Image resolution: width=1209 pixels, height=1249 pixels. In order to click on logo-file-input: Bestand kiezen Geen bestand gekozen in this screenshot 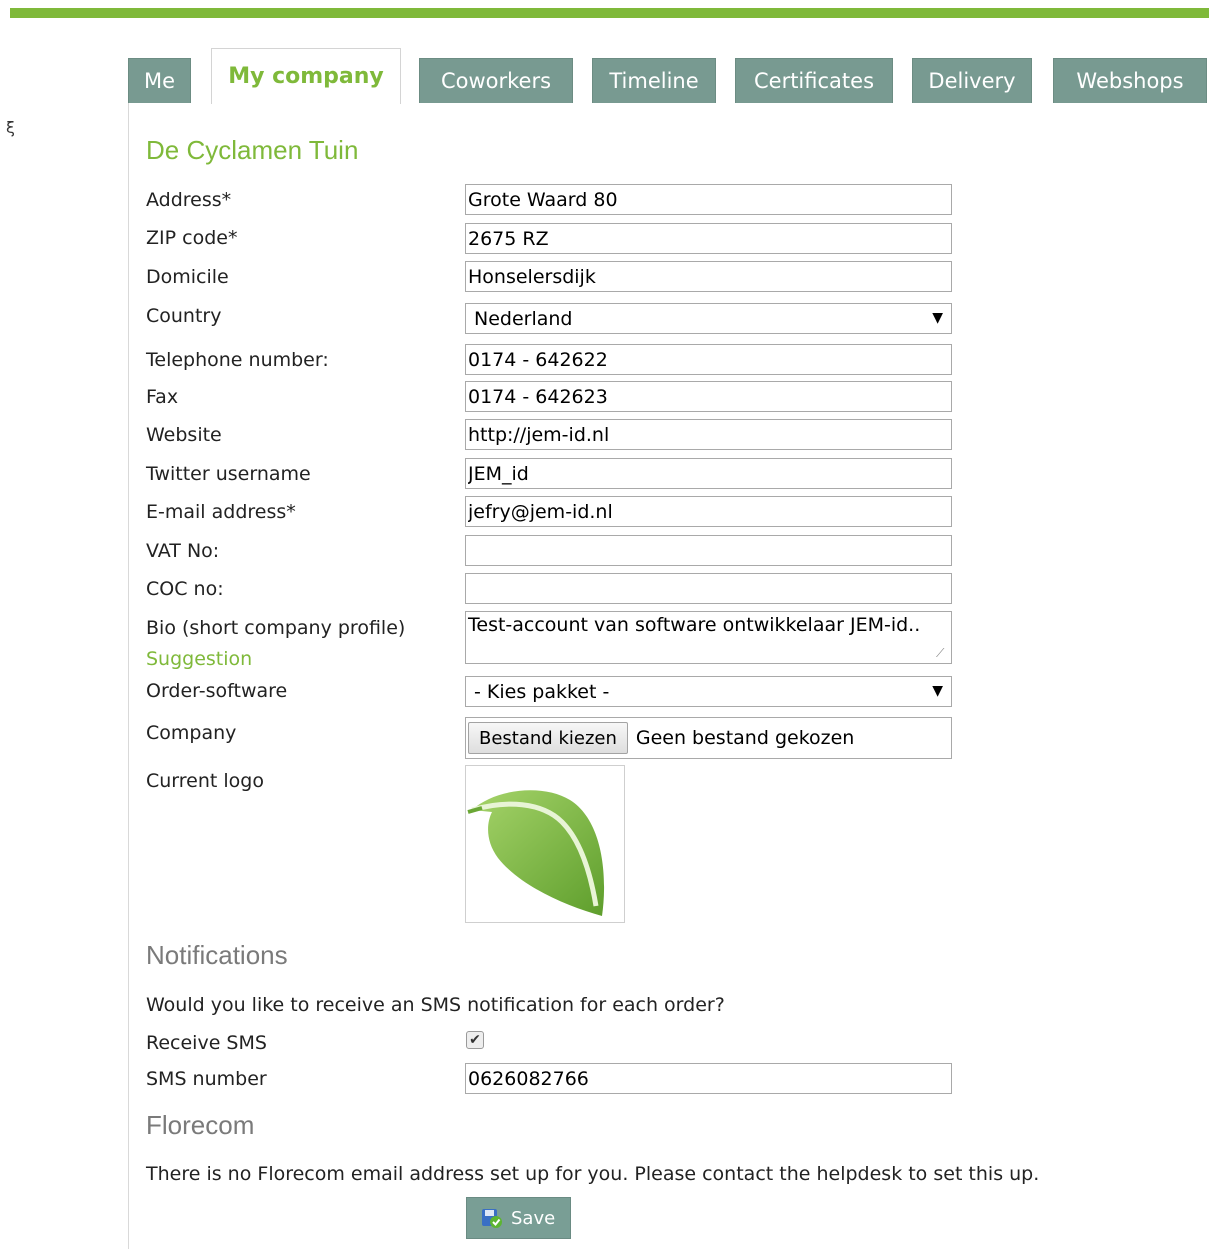, I will do `click(708, 738)`.